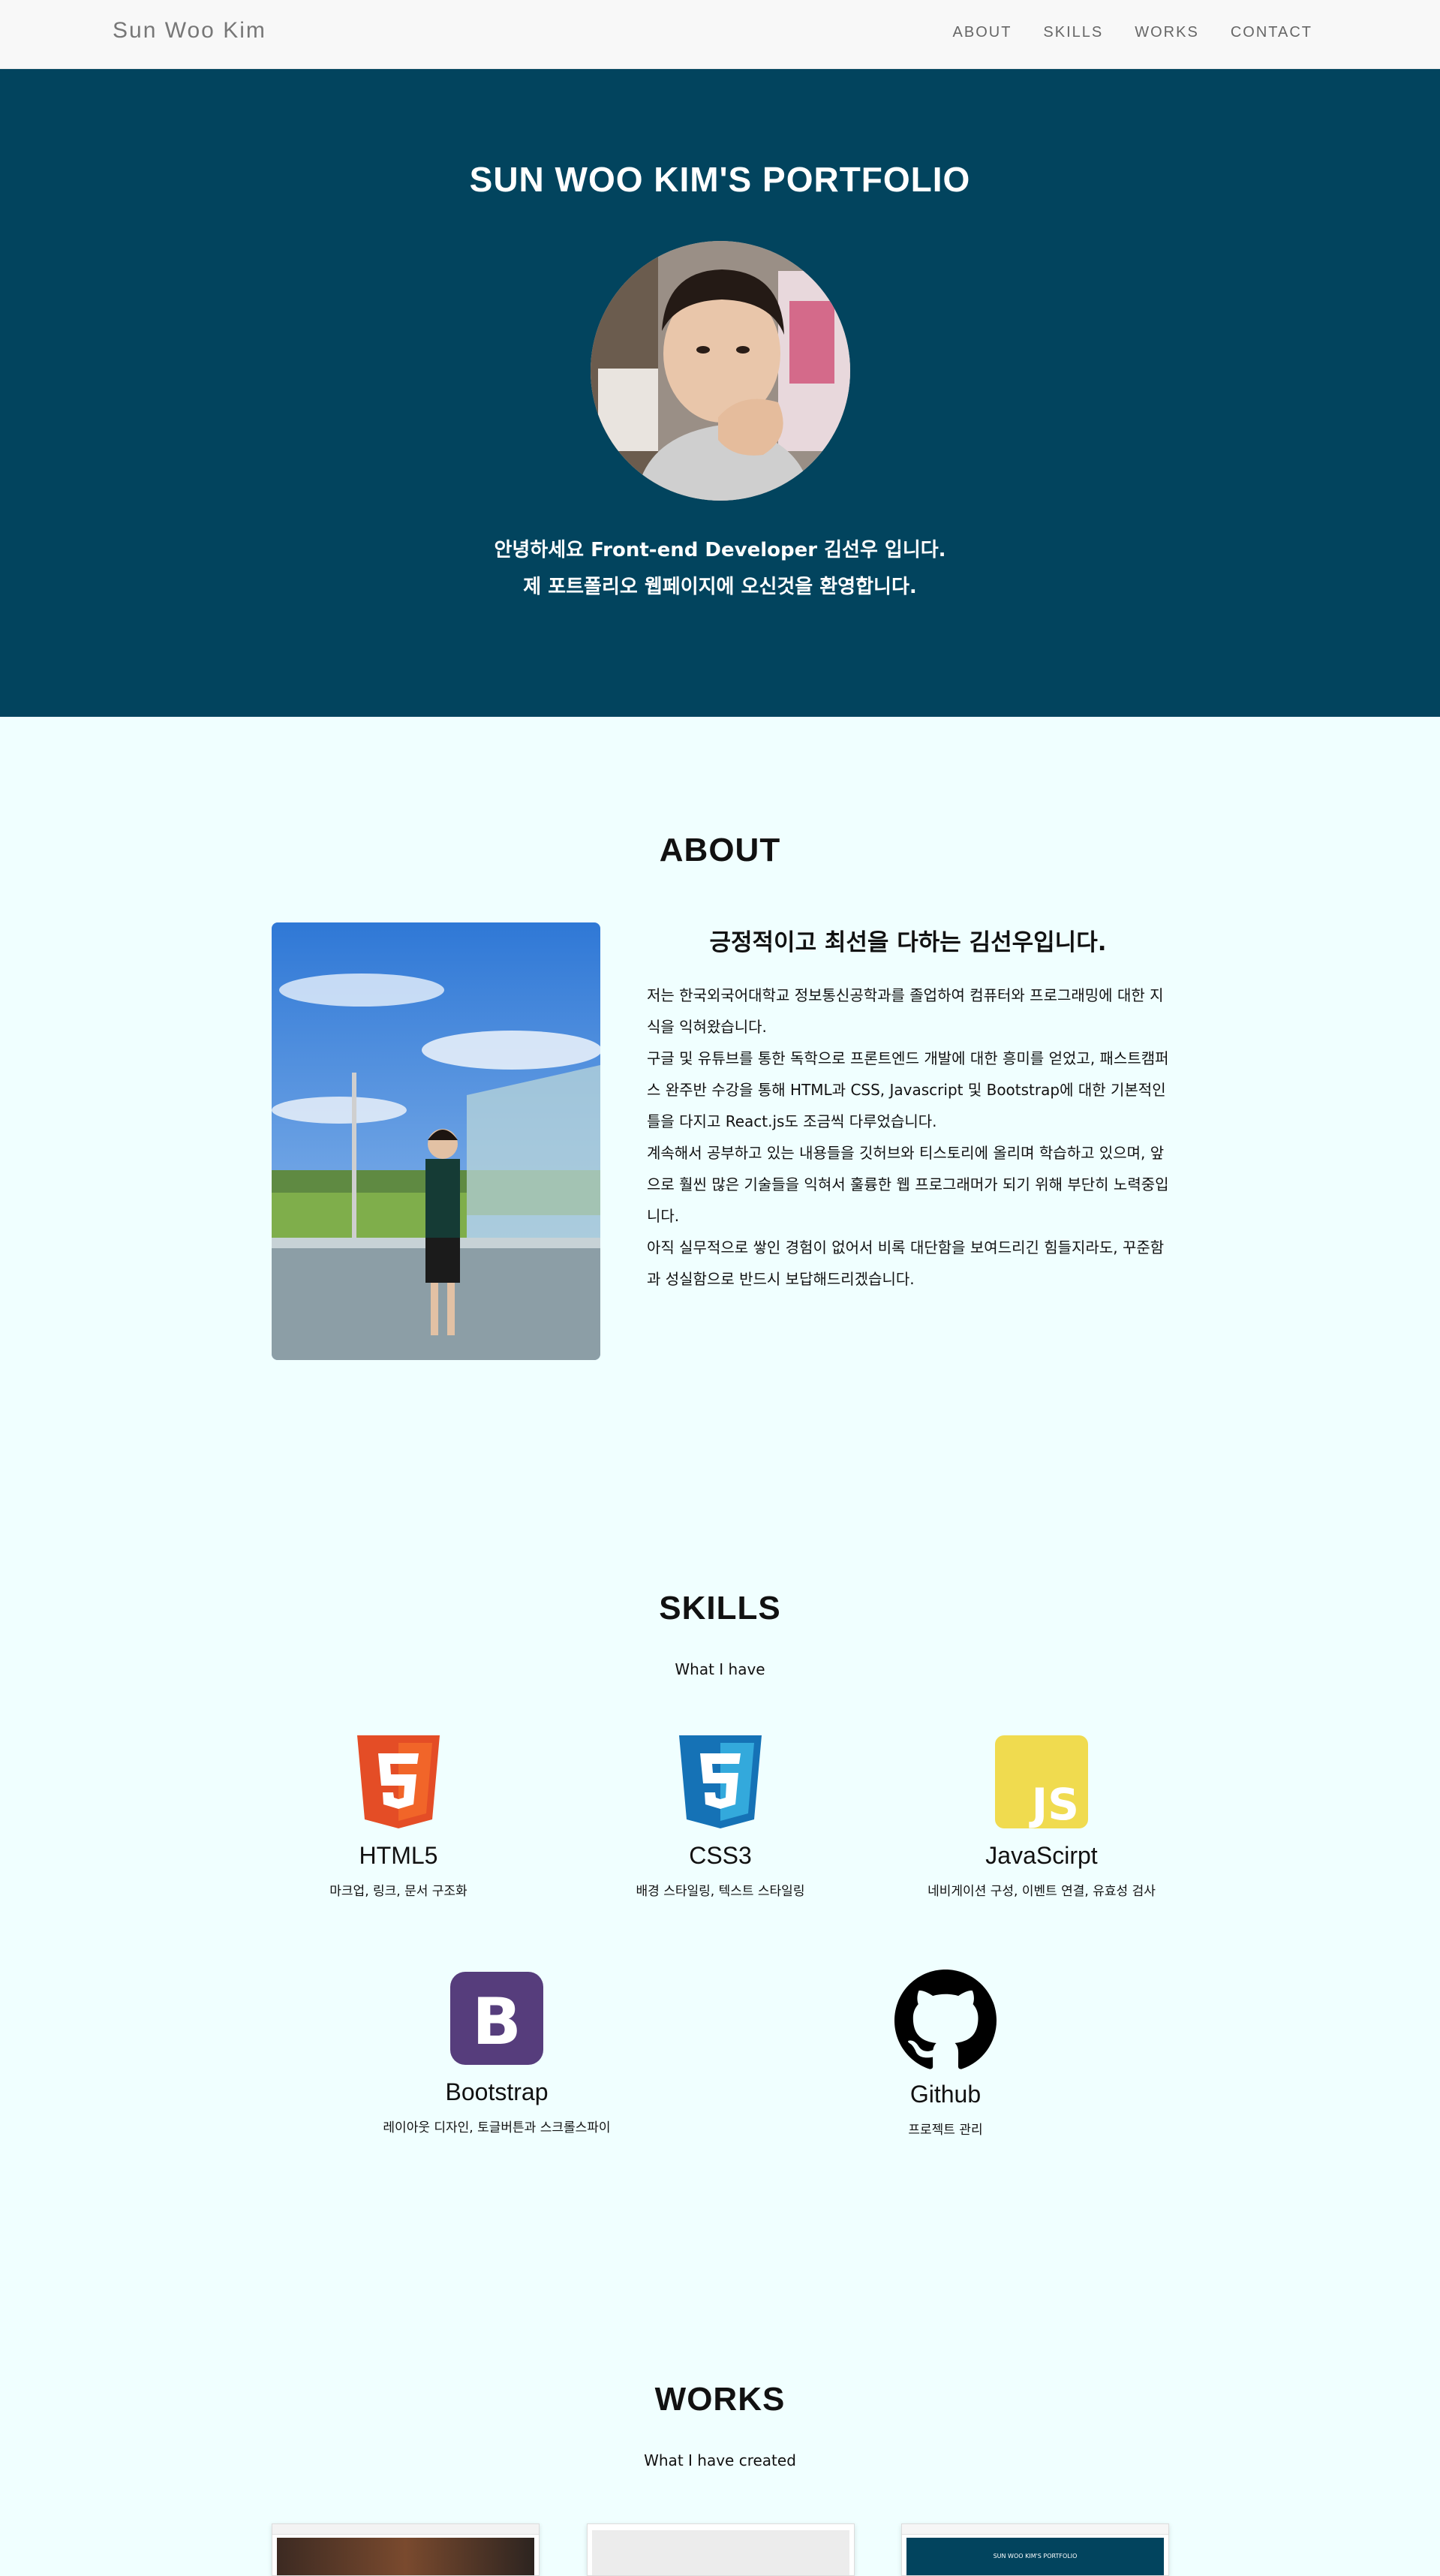 The image size is (1440, 2576). What do you see at coordinates (720, 1855) in the screenshot?
I see `skill-name: CSS3` at bounding box center [720, 1855].